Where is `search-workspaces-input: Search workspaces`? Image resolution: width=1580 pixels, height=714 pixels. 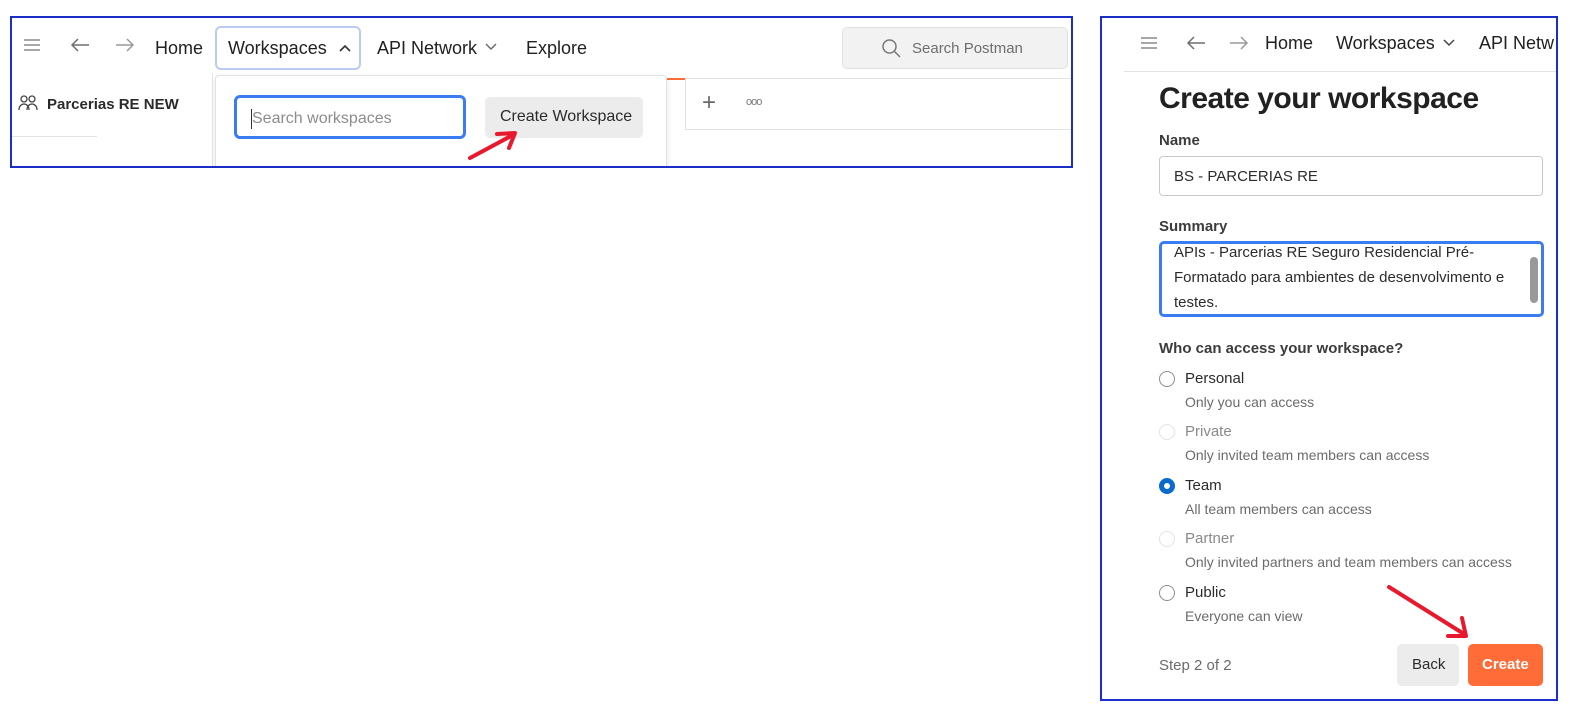 search-workspaces-input: Search workspaces is located at coordinates (350, 117).